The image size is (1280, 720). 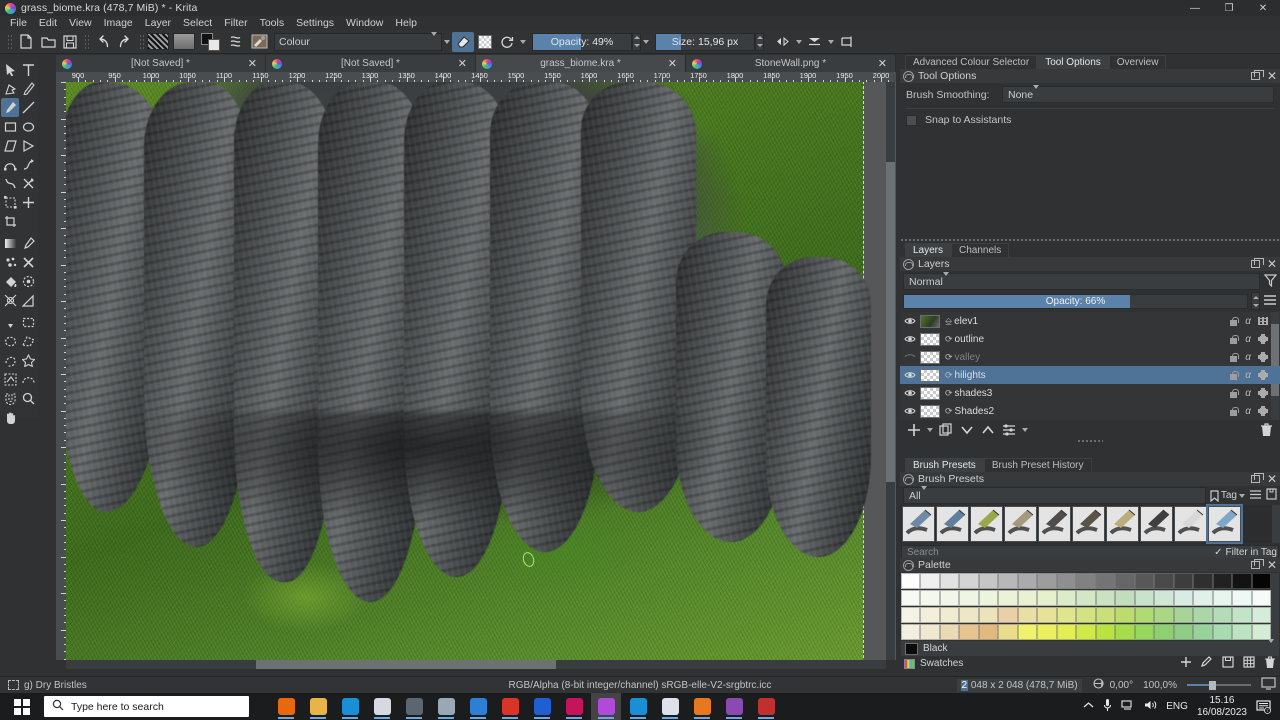 What do you see at coordinates (799, 41) in the screenshot?
I see `mirror-h-caret` at bounding box center [799, 41].